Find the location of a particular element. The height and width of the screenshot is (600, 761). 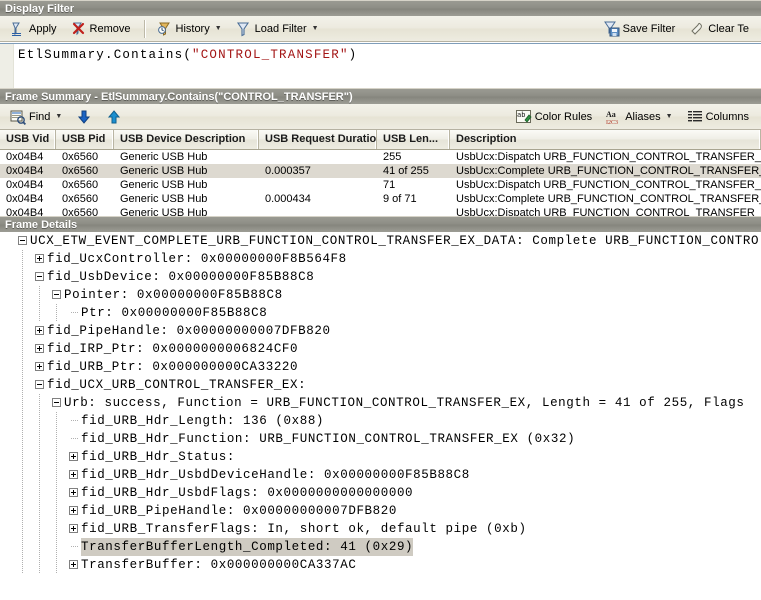

remove-button: Remove is located at coordinates (101, 29).